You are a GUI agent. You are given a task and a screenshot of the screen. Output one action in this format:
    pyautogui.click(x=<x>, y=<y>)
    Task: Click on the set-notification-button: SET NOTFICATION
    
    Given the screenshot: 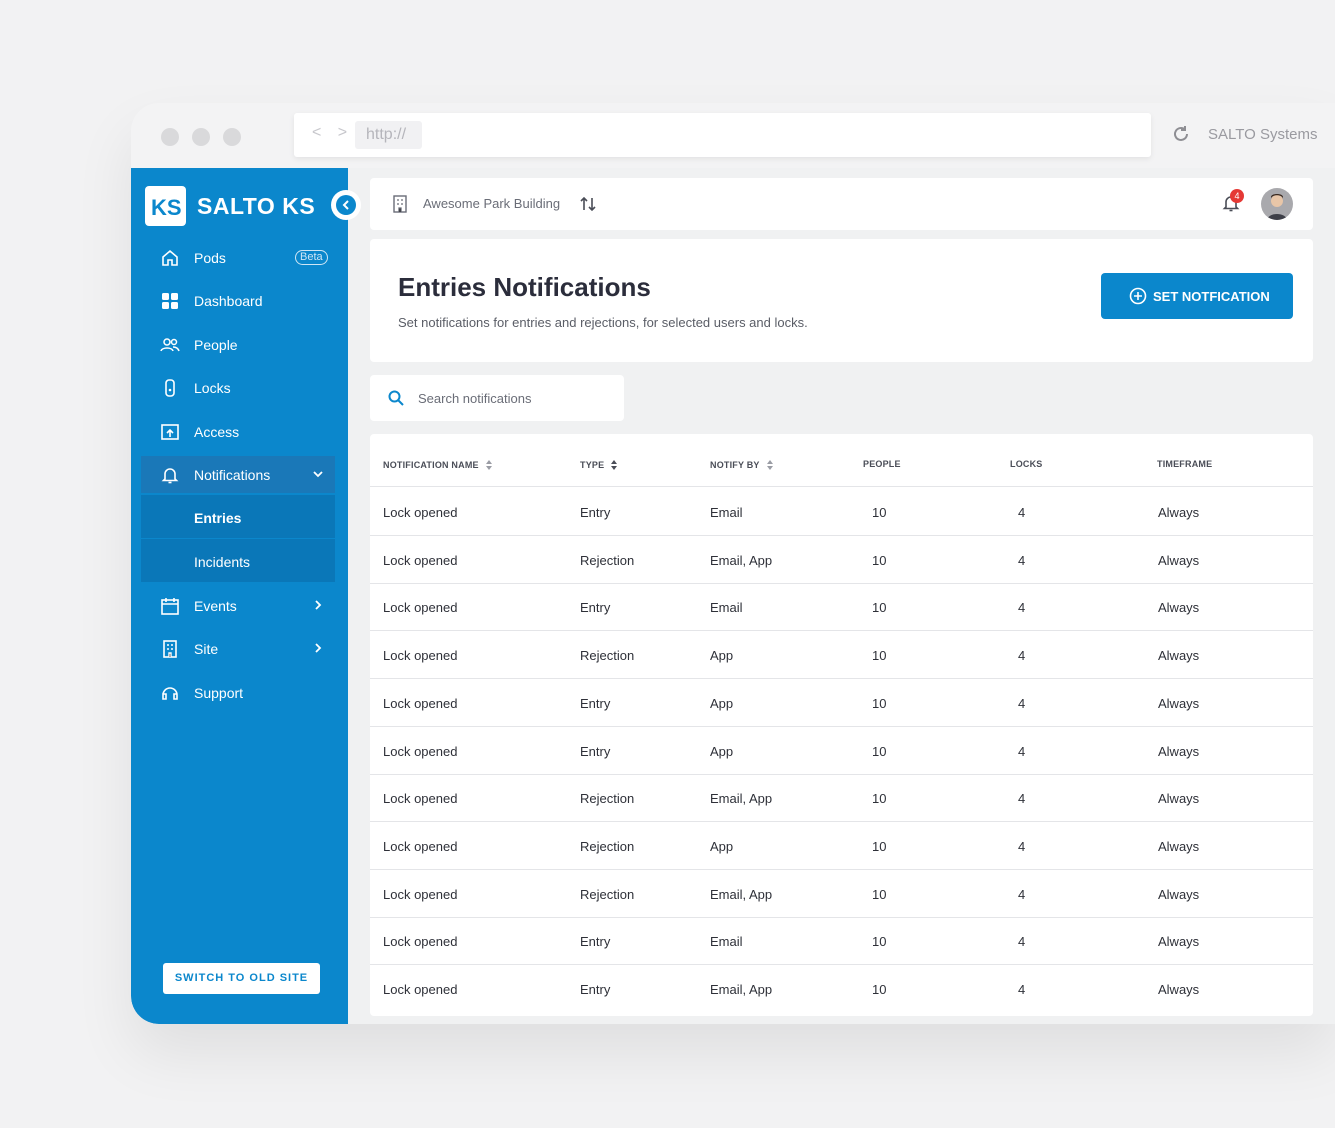 What is the action you would take?
    pyautogui.click(x=1197, y=296)
    